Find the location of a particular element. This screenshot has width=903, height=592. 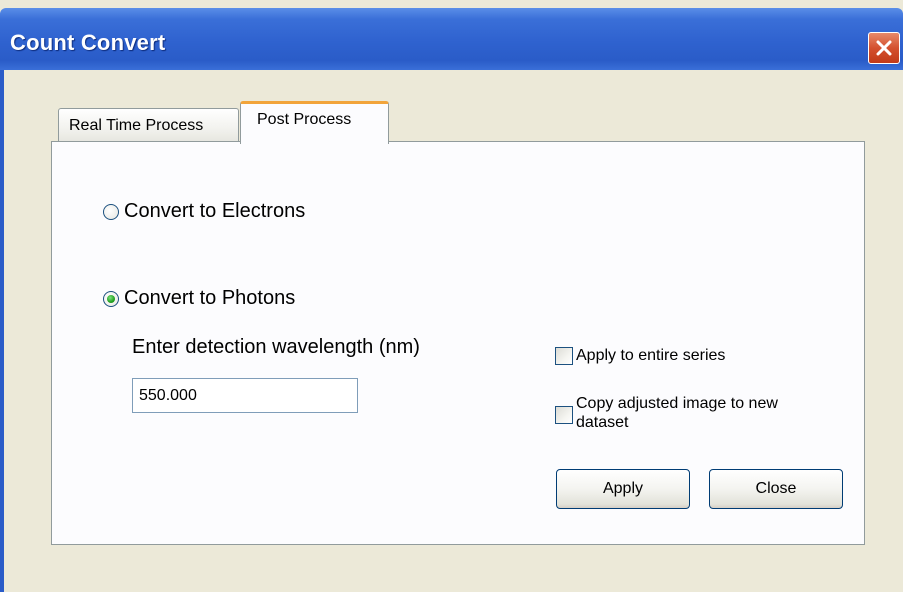

apply-button: Apply is located at coordinates (623, 489).